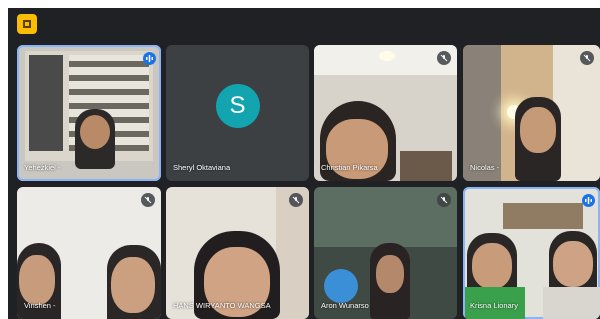 The image size is (600, 319). I want to click on participant-tile-vinshen: Vinshen -, so click(89, 253).